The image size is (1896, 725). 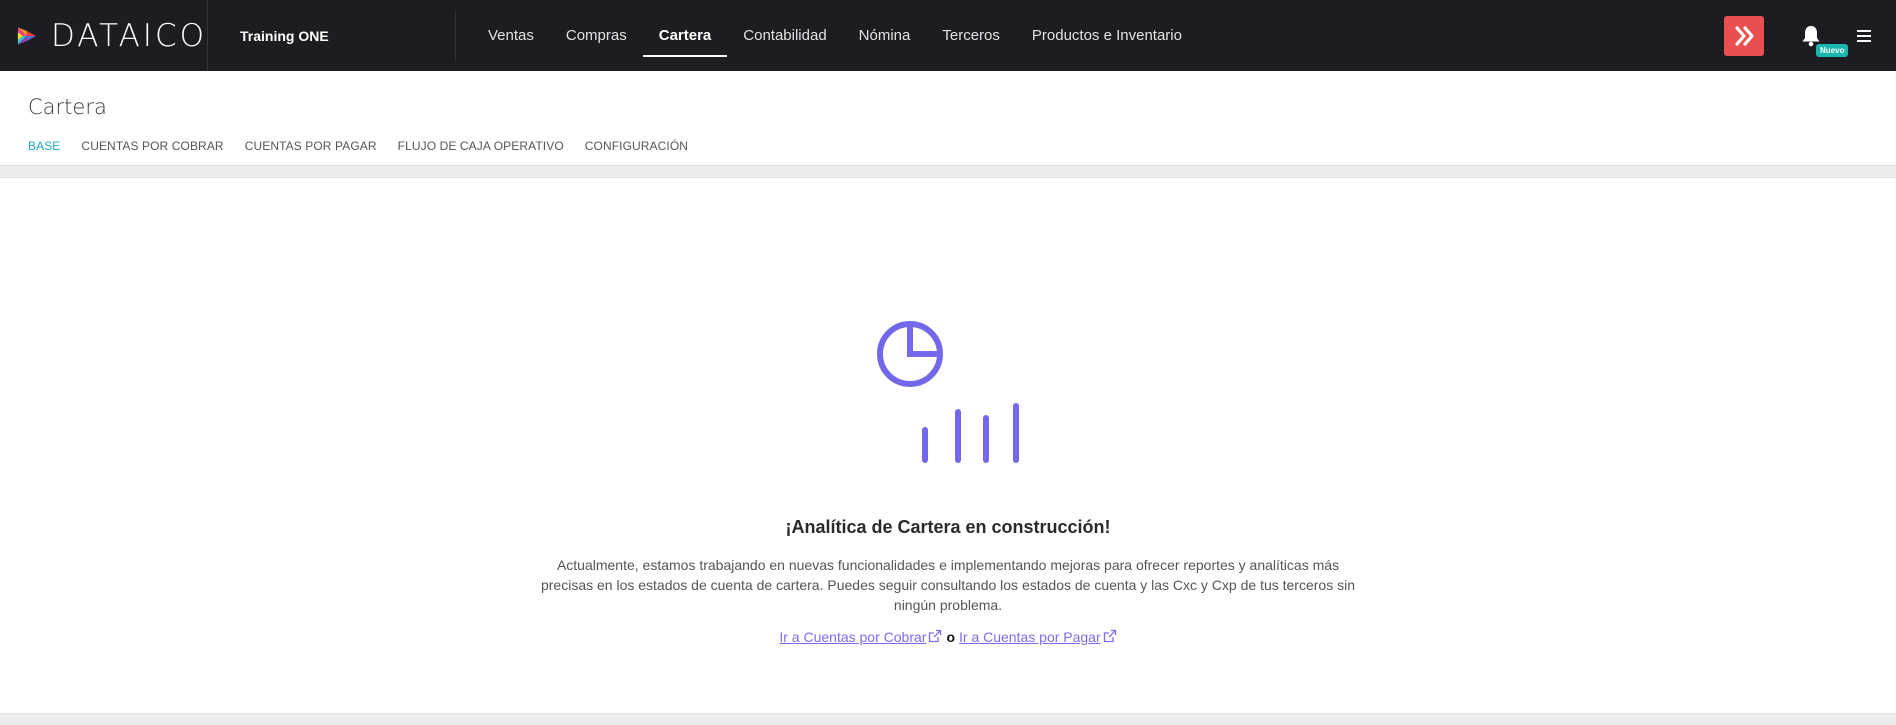 I want to click on dataico-logo-icon, so click(x=26, y=35).